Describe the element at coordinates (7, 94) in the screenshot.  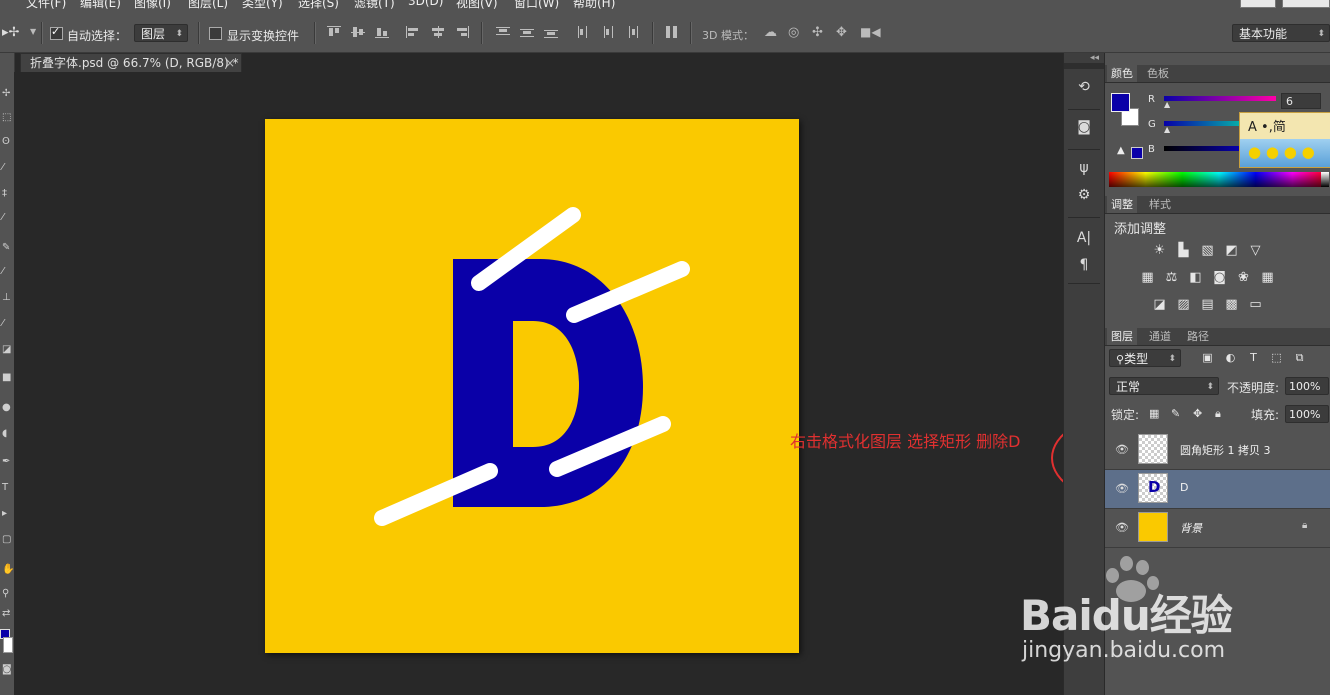
I see `move-tool-icon: ✢` at that location.